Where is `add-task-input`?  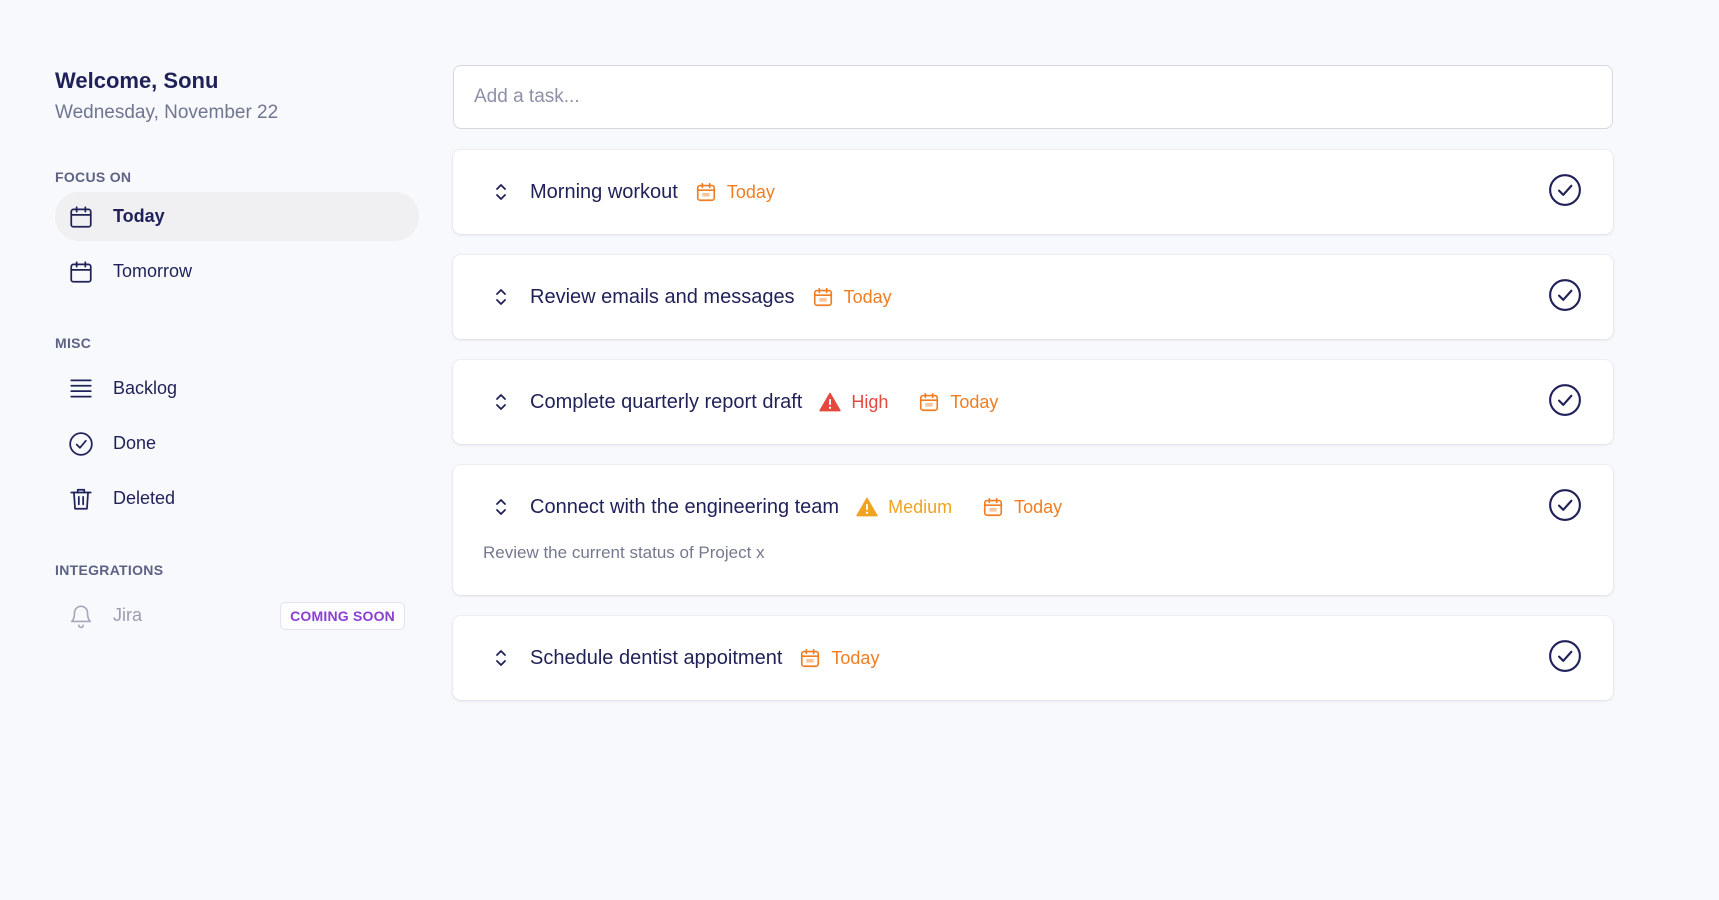 add-task-input is located at coordinates (1033, 97).